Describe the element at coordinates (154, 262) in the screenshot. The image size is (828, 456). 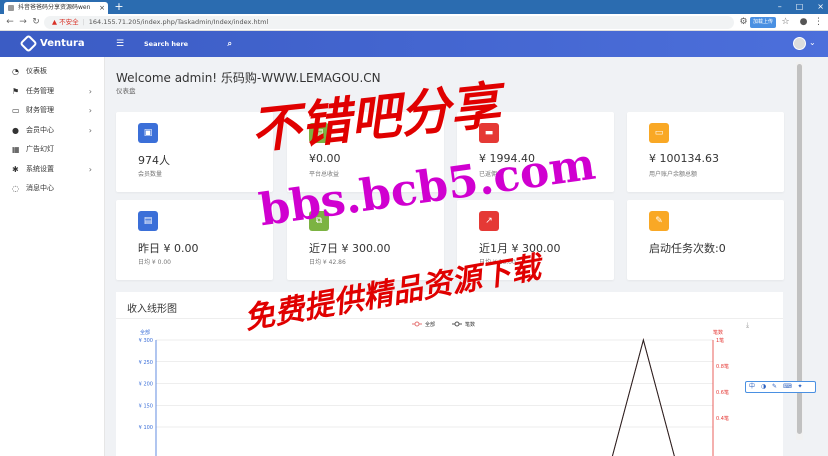
I see `stat-label: 日均 ¥ 0.00` at that location.